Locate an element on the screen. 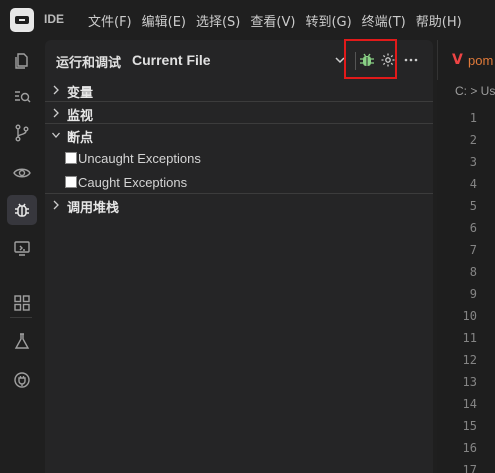  line-number: 9 is located at coordinates (473, 294).